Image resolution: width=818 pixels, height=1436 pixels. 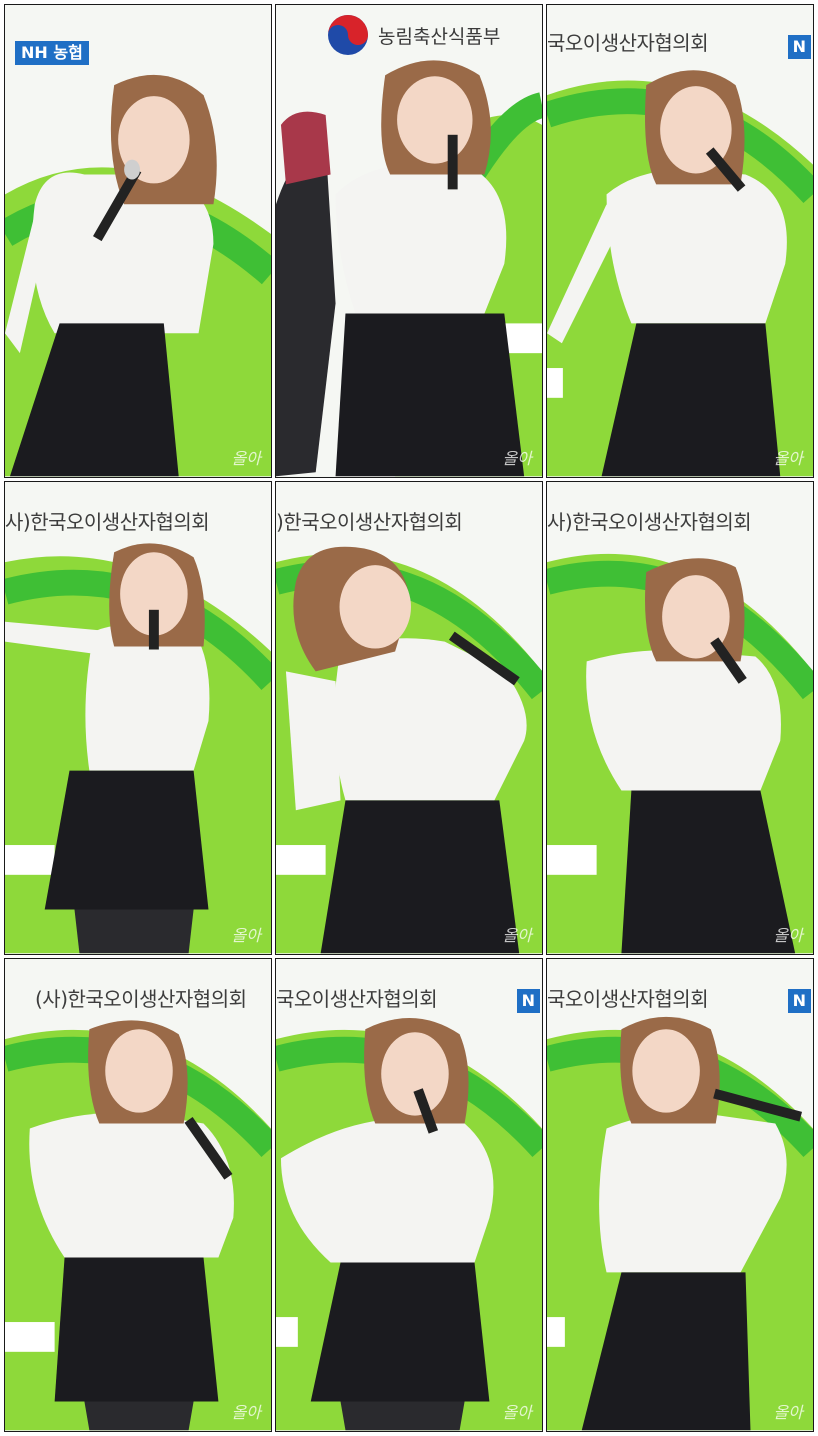 I want to click on photo-tile-9: 국오이생산자협의회 N 올아, so click(x=680, y=1195).